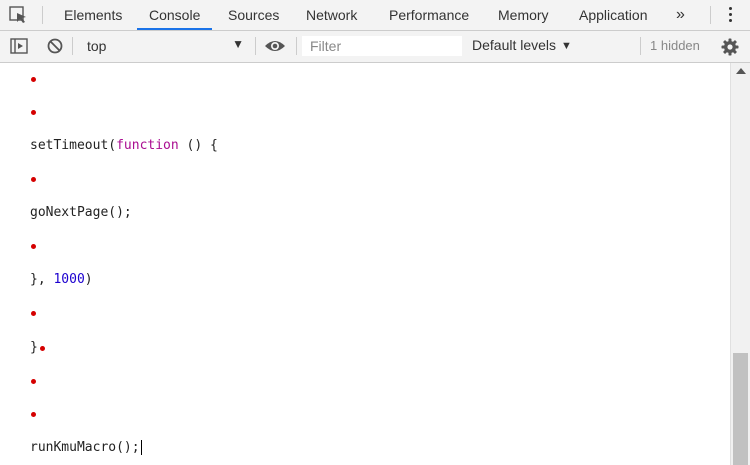 The width and height of the screenshot is (750, 465). What do you see at coordinates (523, 15) in the screenshot?
I see `tab-memory: Memory` at bounding box center [523, 15].